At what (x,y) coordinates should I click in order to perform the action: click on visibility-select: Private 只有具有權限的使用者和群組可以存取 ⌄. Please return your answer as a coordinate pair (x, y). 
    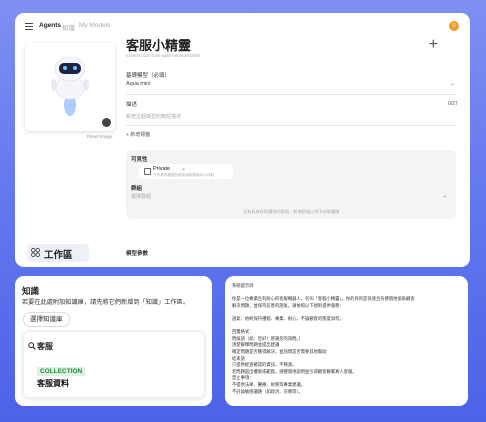
    Looking at the image, I should click on (186, 171).